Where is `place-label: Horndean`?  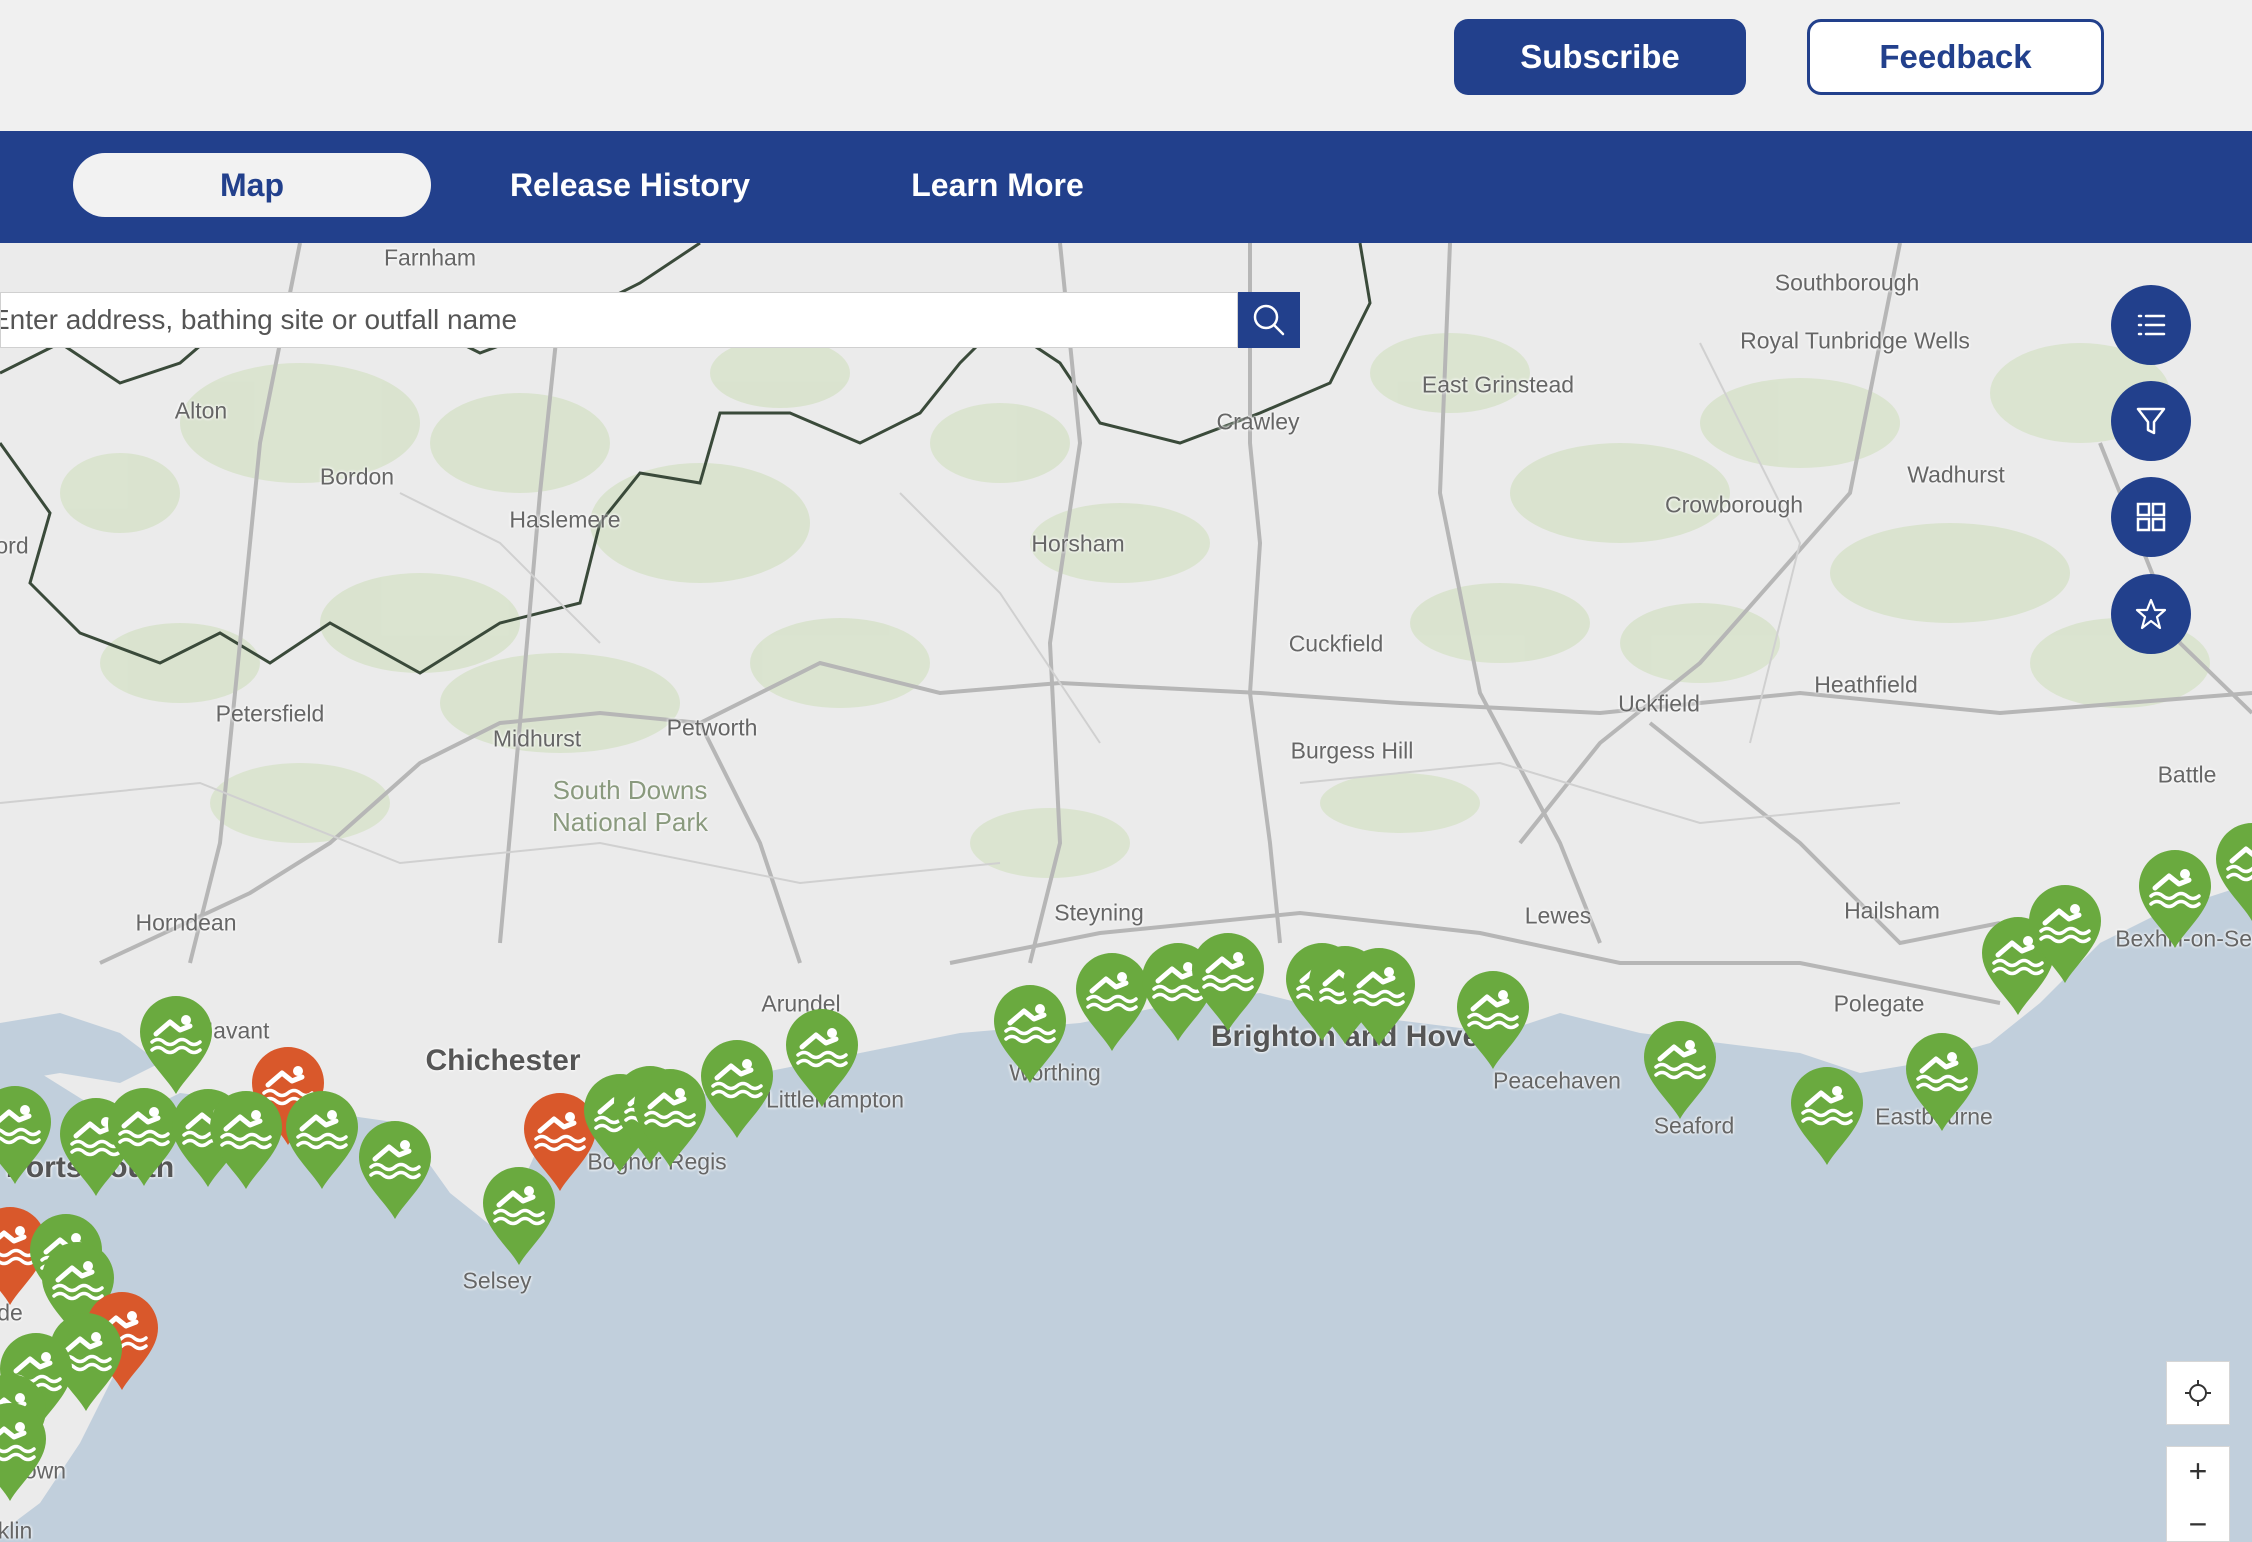
place-label: Horndean is located at coordinates (186, 922).